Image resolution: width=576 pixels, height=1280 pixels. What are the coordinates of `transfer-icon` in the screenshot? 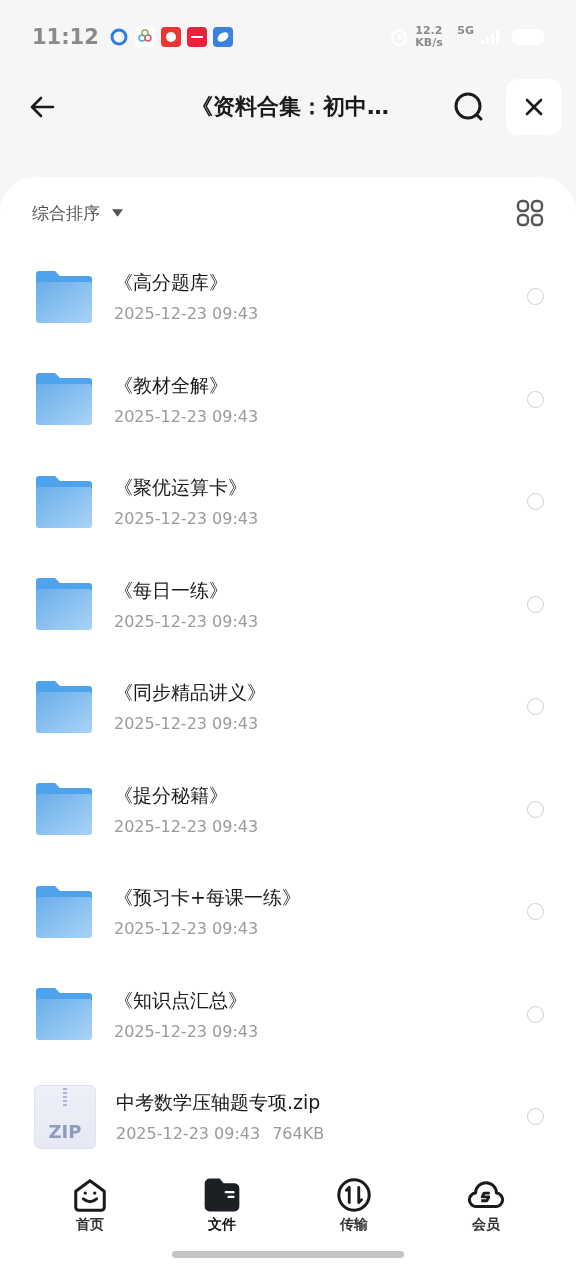 It's located at (354, 1195).